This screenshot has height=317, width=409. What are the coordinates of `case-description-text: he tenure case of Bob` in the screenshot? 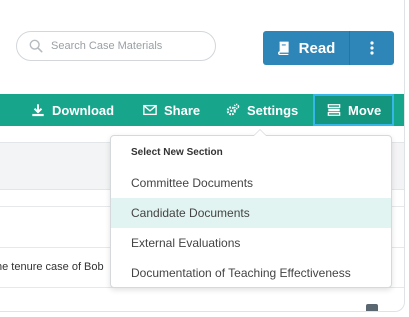 It's located at (52, 267).